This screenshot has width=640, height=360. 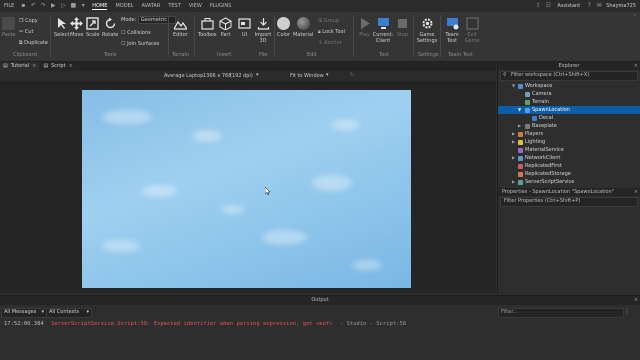 What do you see at coordinates (383, 30) in the screenshot?
I see `current-client-button: Current: Client` at bounding box center [383, 30].